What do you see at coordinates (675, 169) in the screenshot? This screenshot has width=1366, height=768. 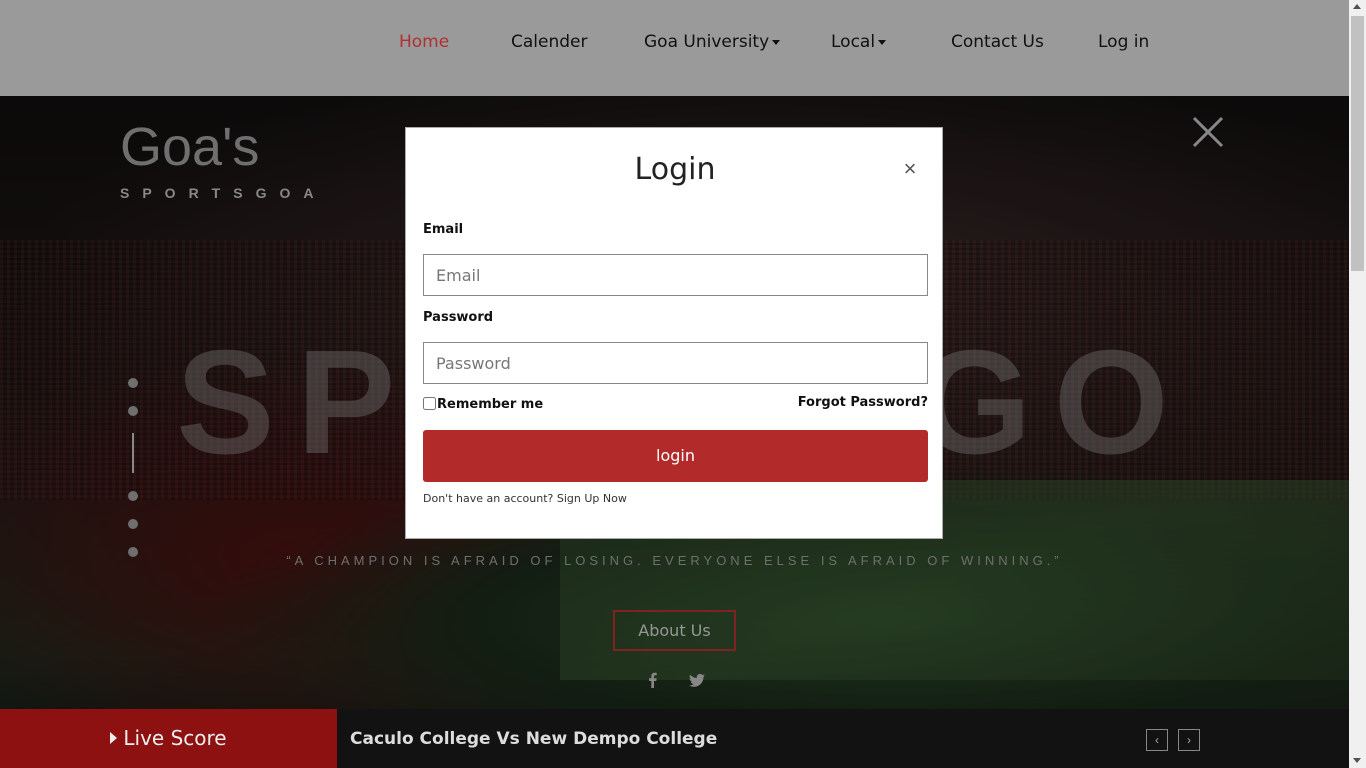 I see `modal-title: Login` at bounding box center [675, 169].